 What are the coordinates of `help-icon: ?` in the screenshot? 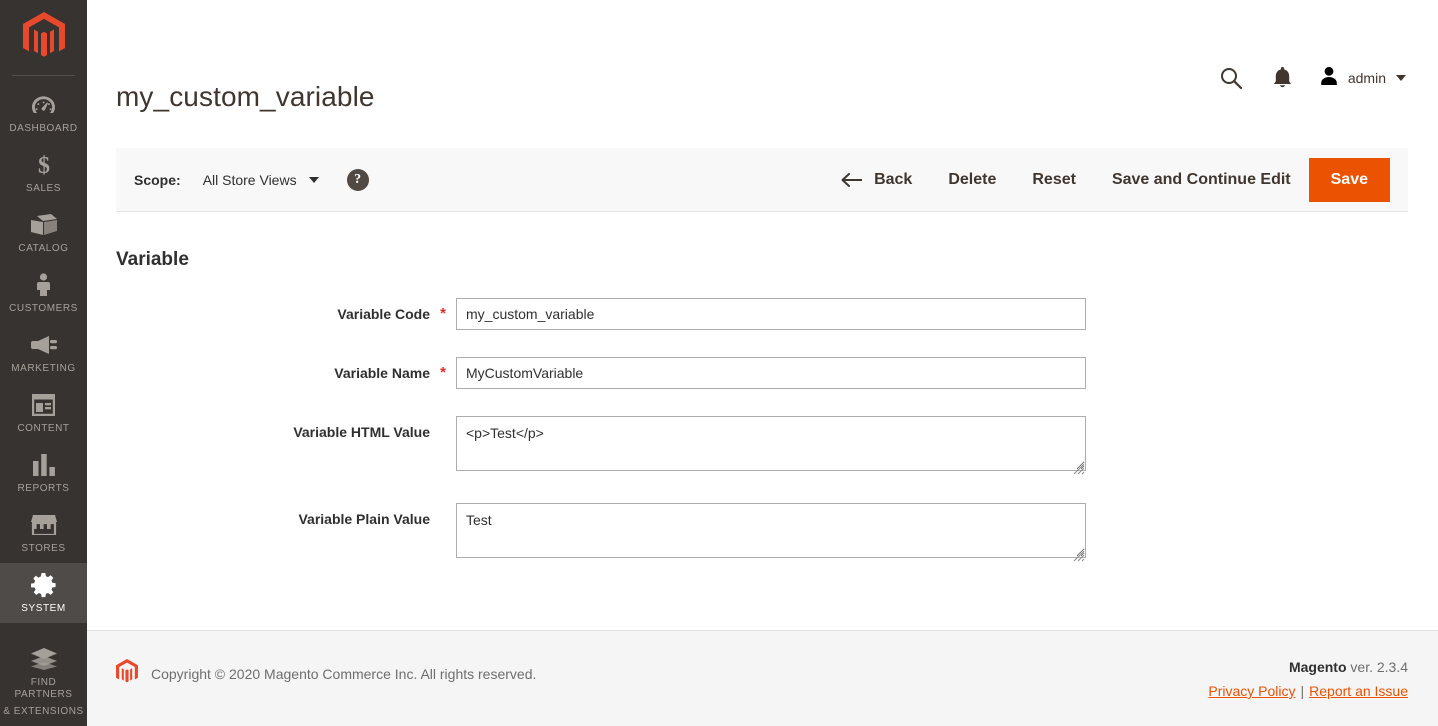 It's located at (357, 179).